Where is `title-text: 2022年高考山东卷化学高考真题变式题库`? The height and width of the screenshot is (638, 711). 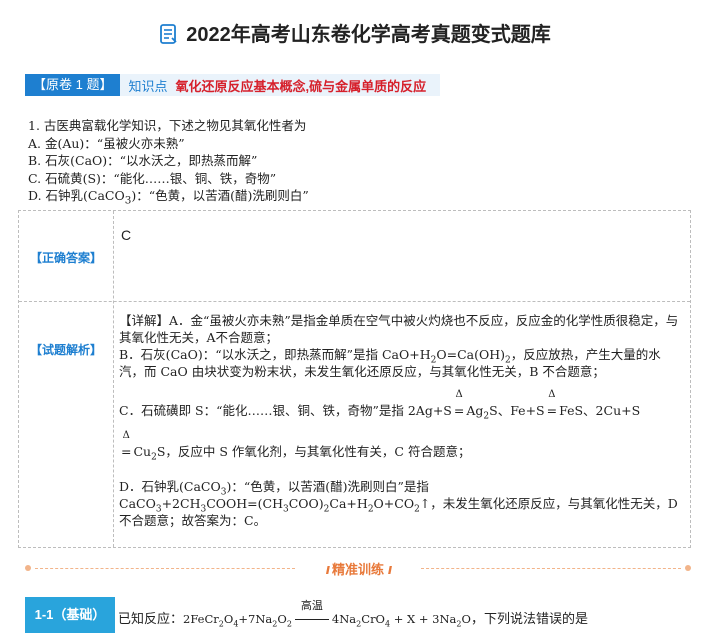
title-text: 2022年高考山东卷化学高考真题变式题库 is located at coordinates (368, 35).